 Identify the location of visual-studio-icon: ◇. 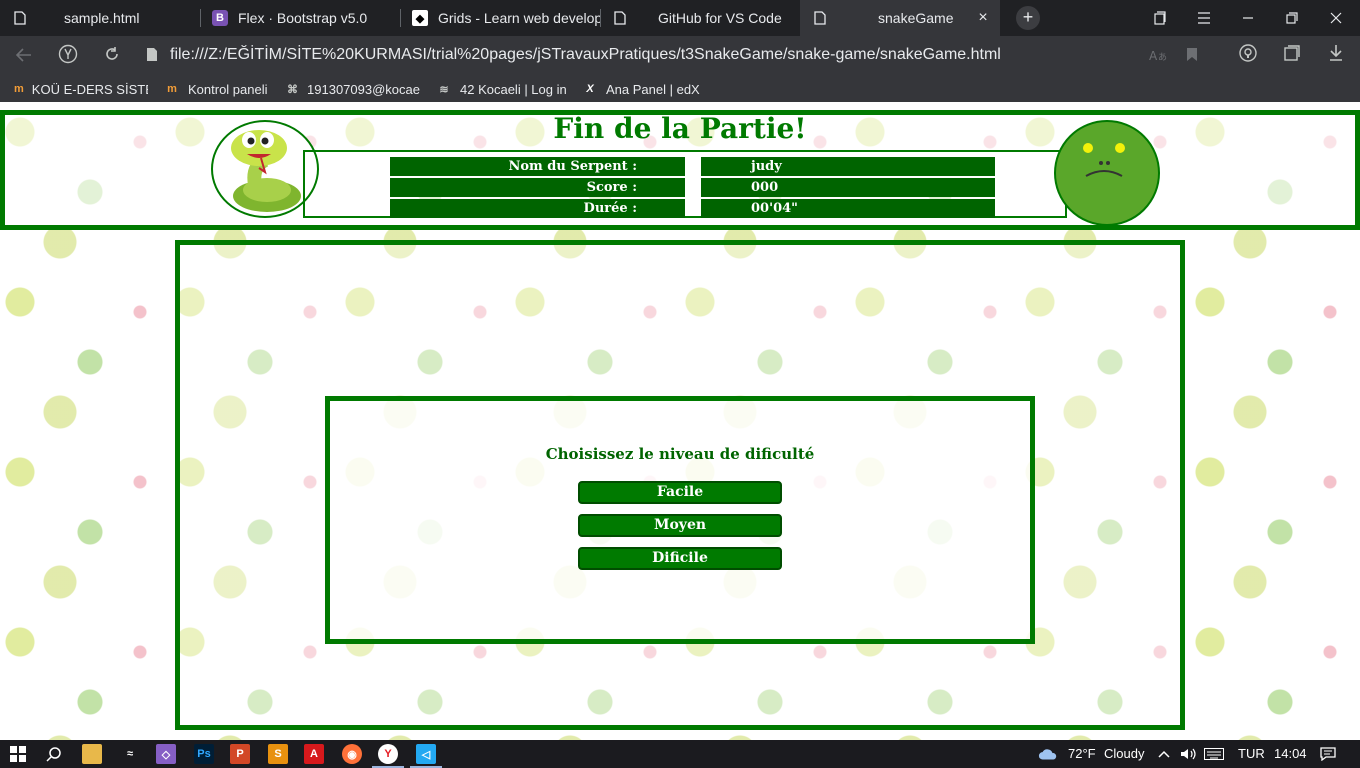
(166, 754).